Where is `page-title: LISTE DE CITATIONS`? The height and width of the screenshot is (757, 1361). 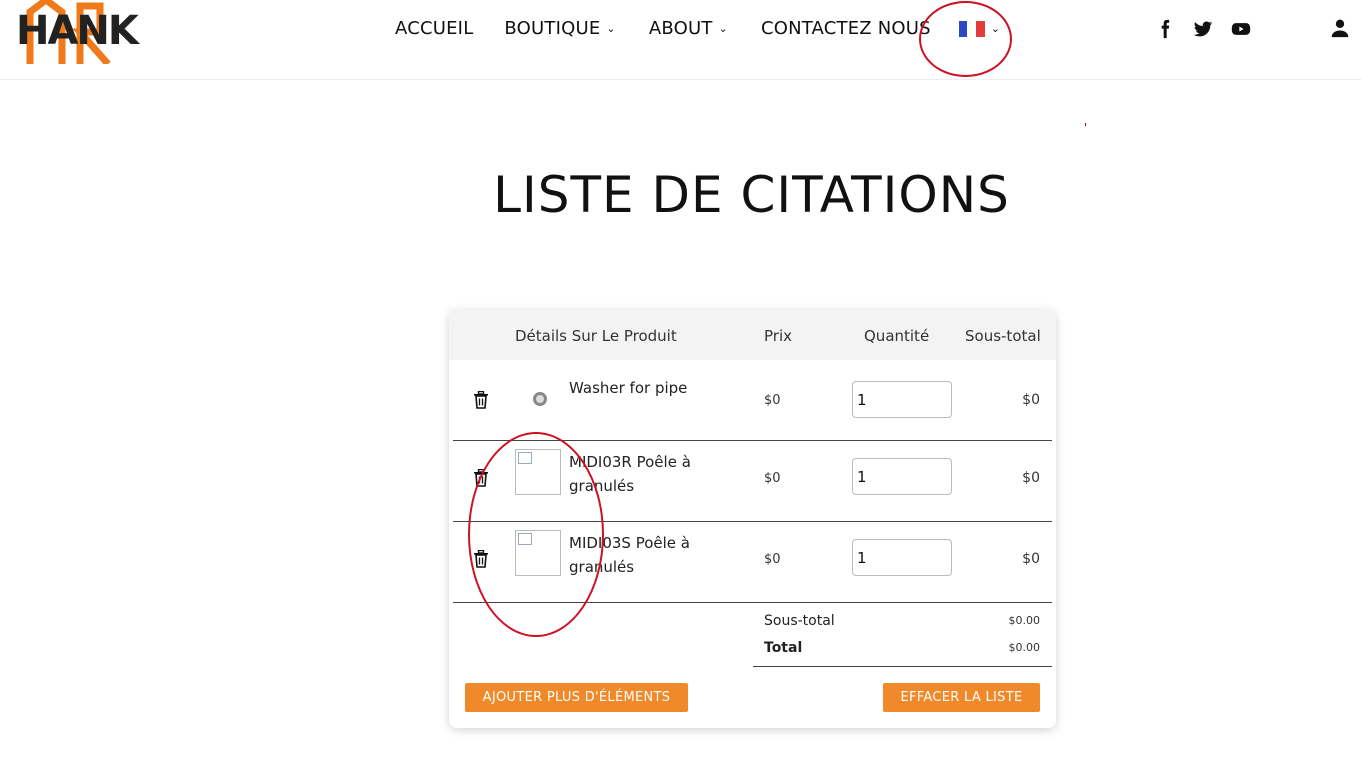 page-title: LISTE DE CITATIONS is located at coordinates (751, 195).